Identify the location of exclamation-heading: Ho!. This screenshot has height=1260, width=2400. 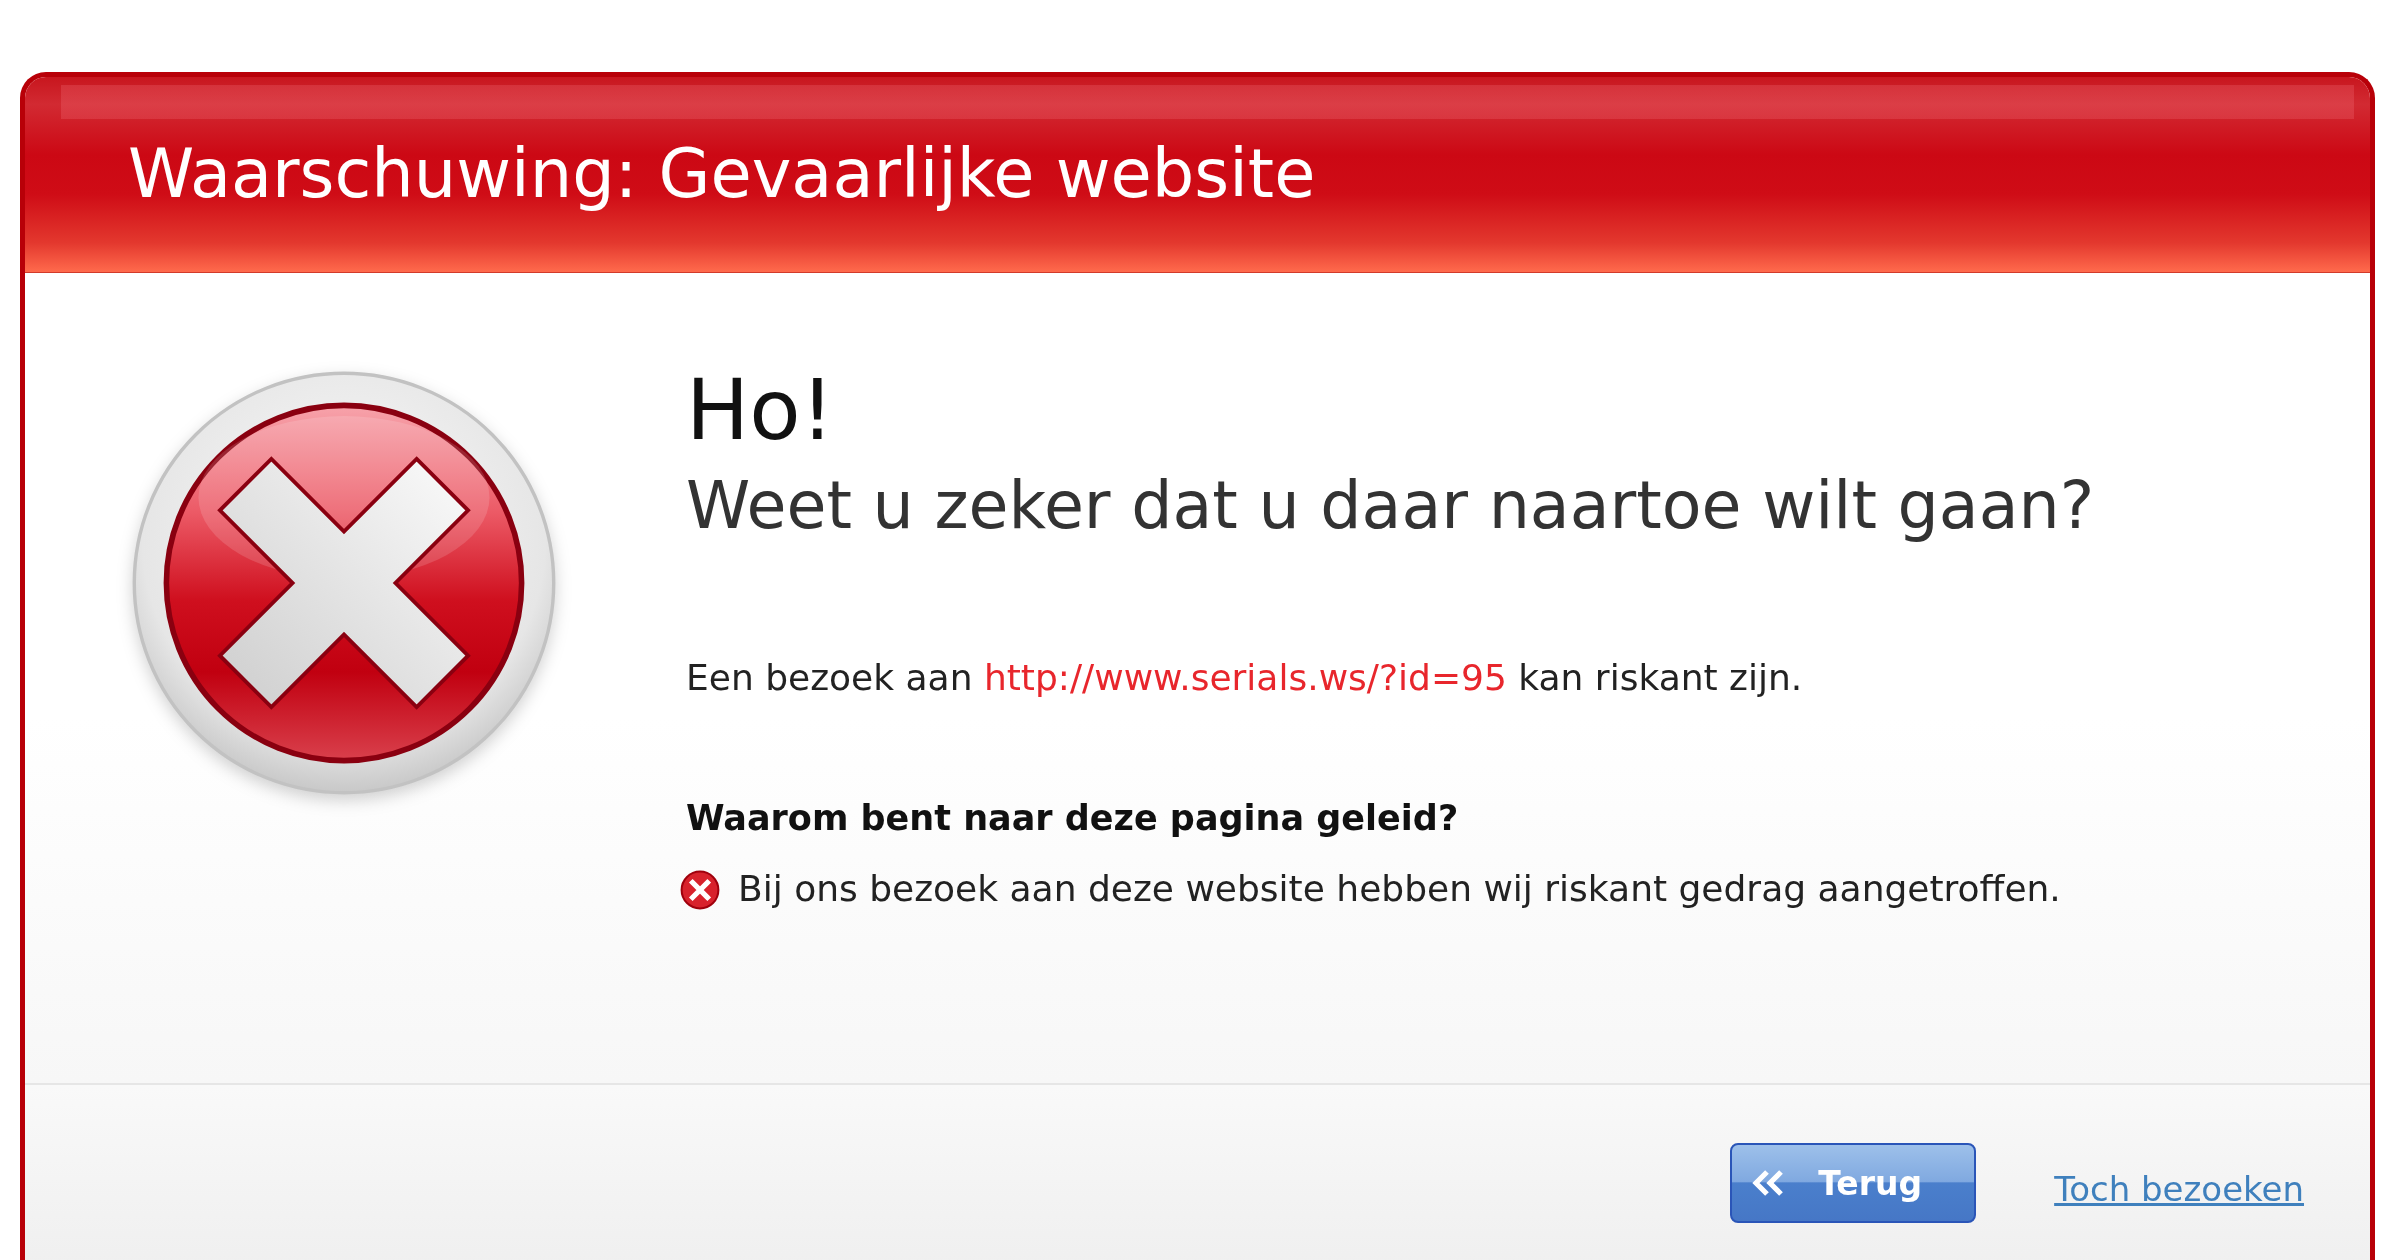
(760, 410).